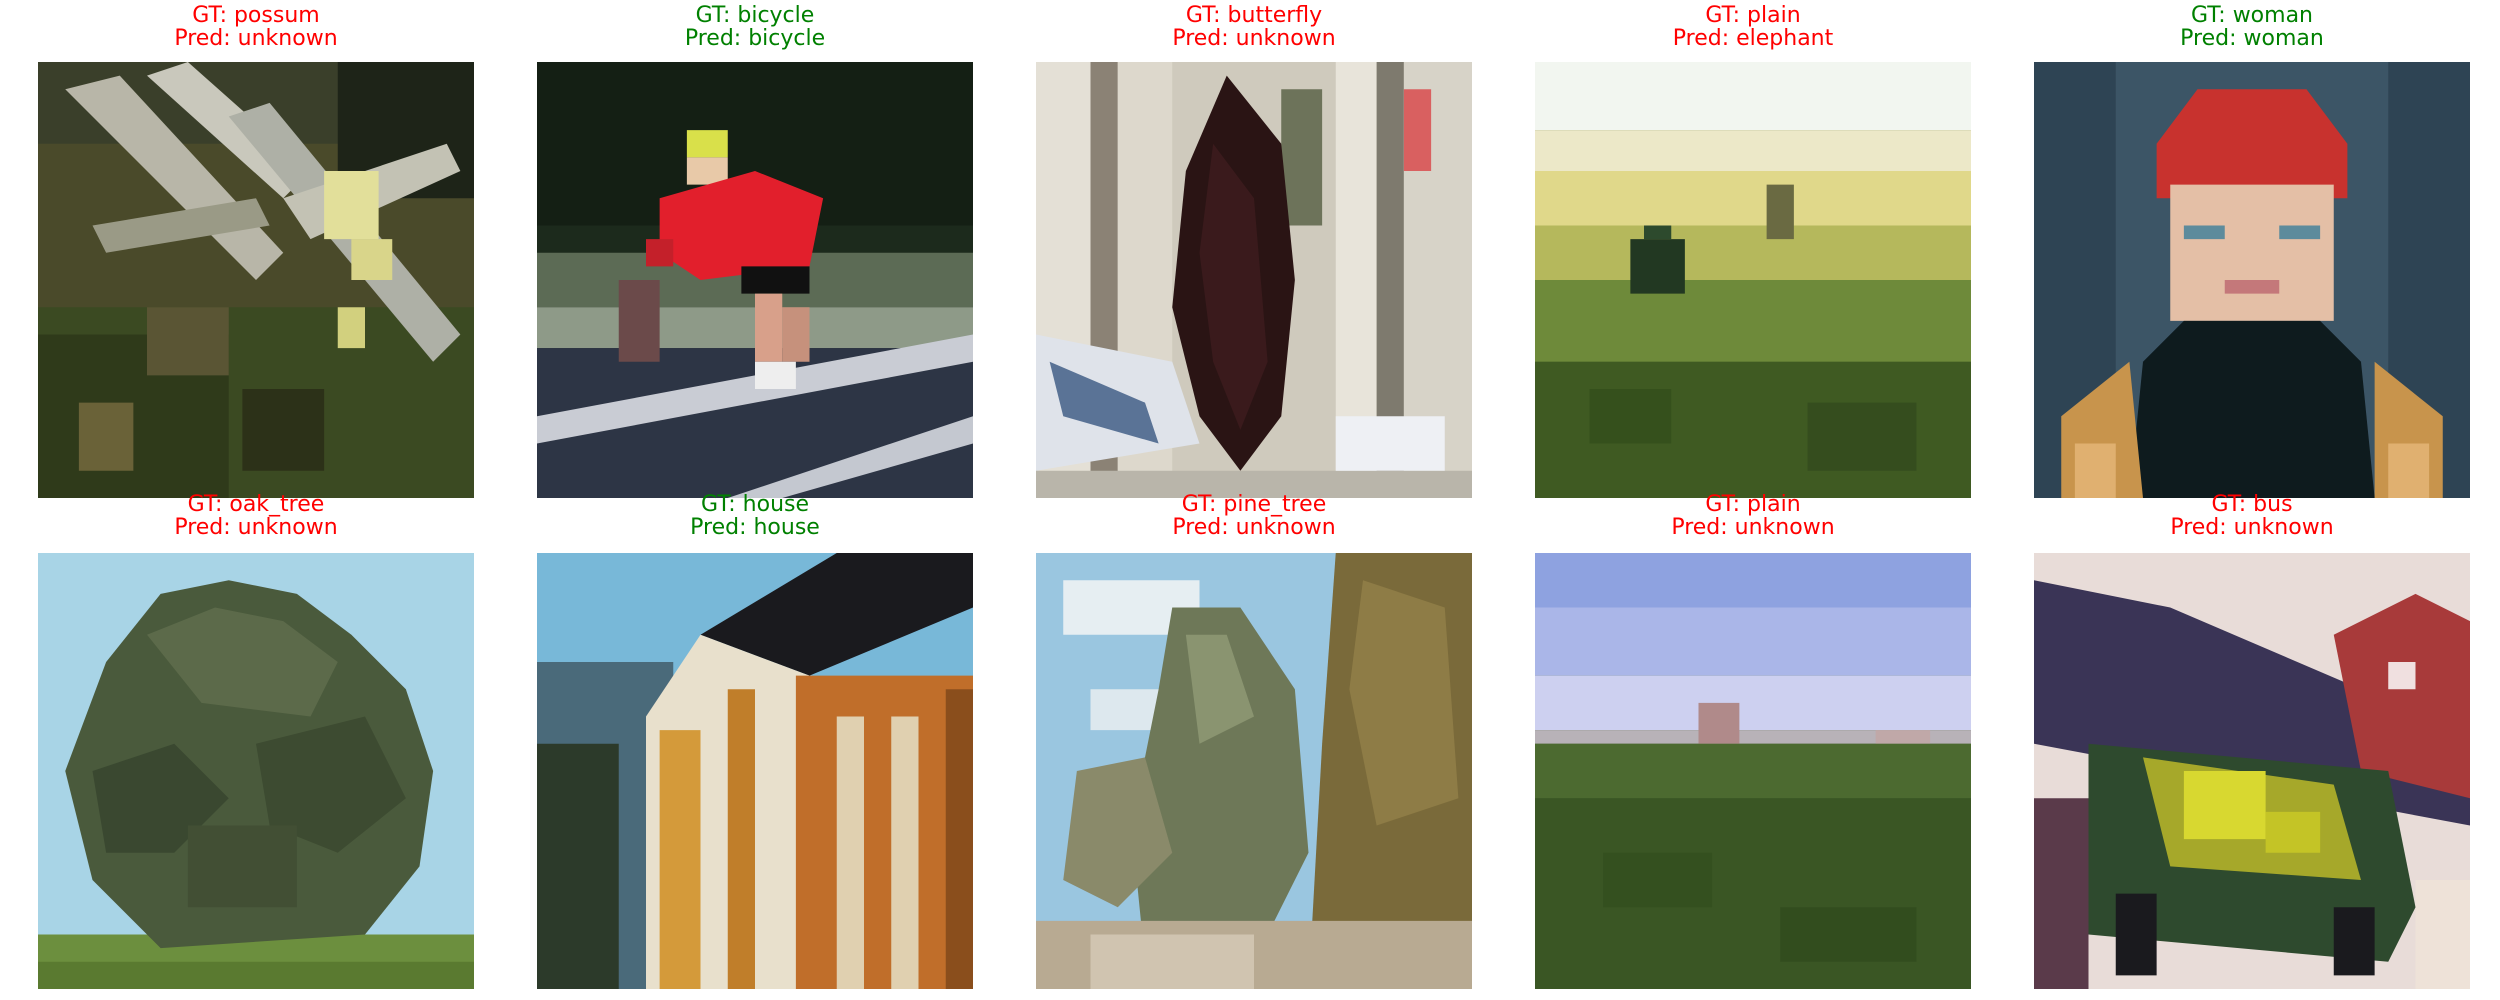  I want to click on sample-caption: GT: pine_tree Pred: unknown, so click(1254, 516).